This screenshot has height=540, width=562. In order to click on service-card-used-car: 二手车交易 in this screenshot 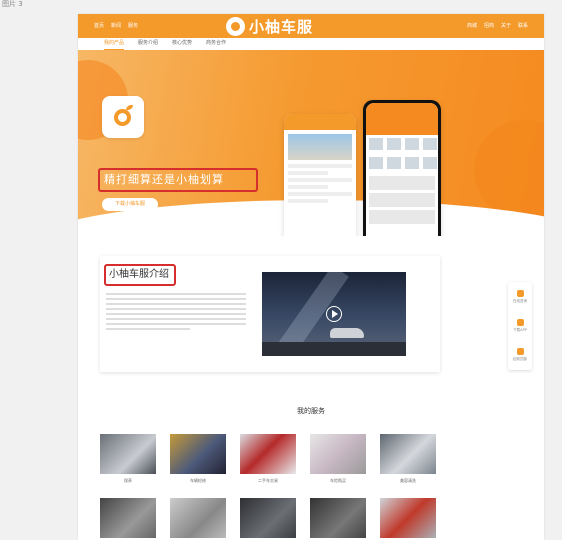, I will do `click(268, 459)`.